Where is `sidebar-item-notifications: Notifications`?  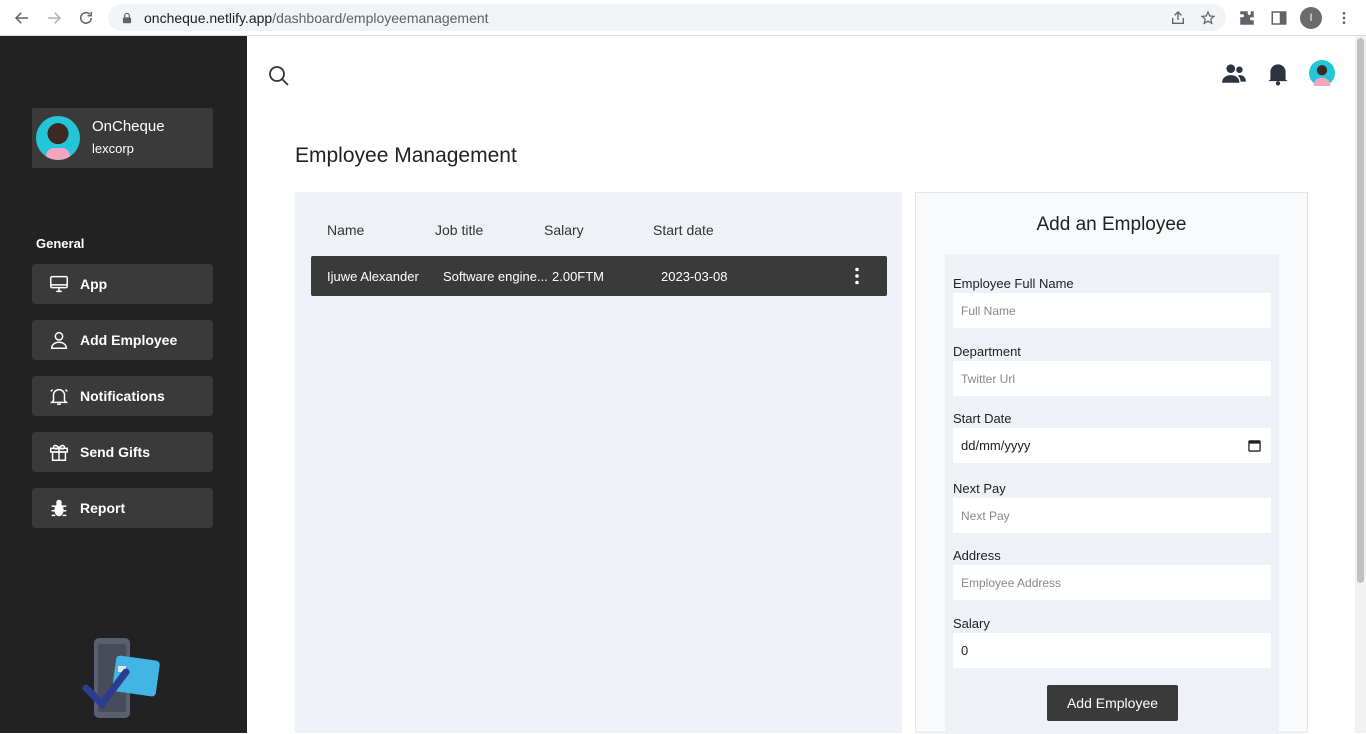 sidebar-item-notifications: Notifications is located at coordinates (122, 396).